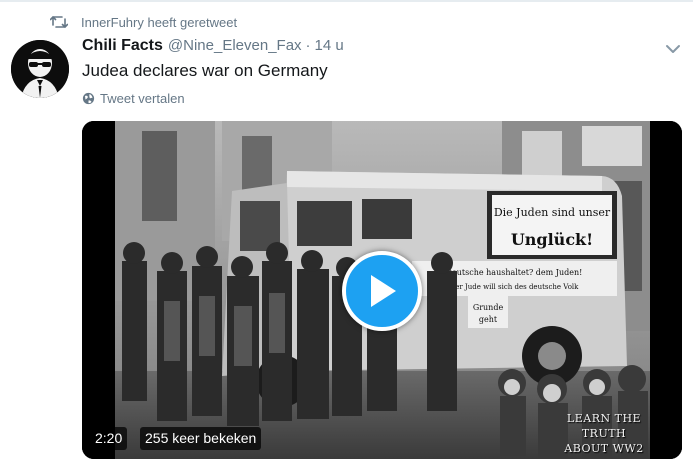 Image resolution: width=693 pixels, height=471 pixels. What do you see at coordinates (205, 70) in the screenshot?
I see `tweet-text: Judea declares war on Germany` at bounding box center [205, 70].